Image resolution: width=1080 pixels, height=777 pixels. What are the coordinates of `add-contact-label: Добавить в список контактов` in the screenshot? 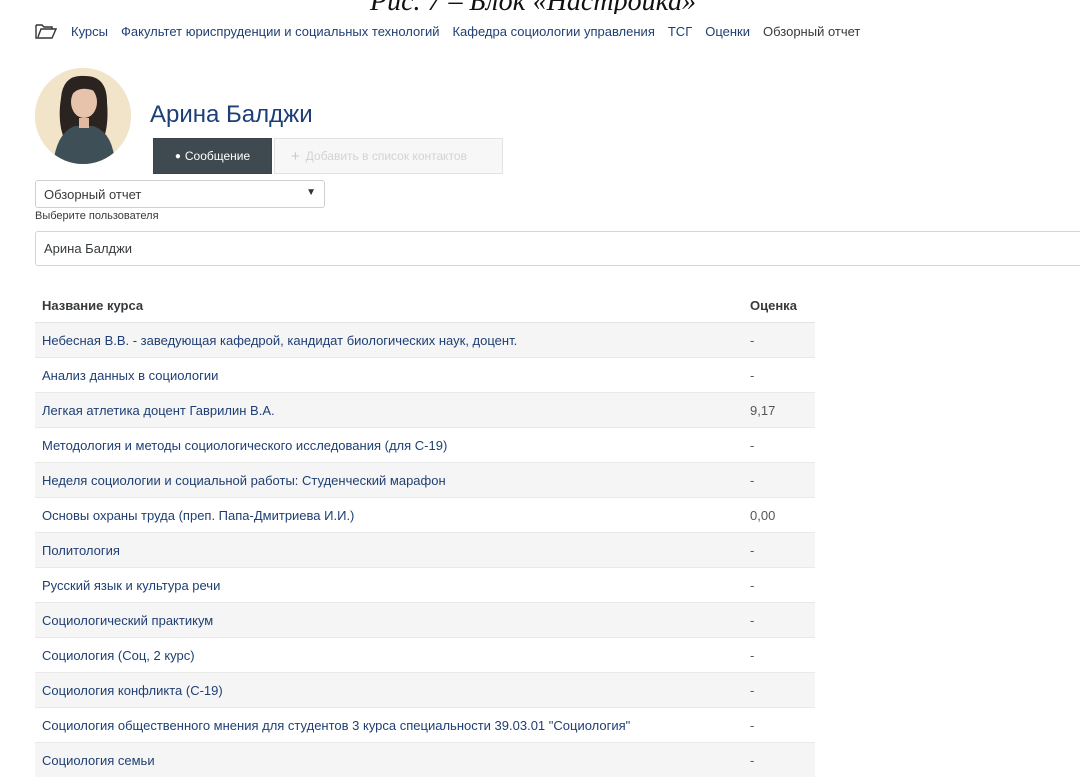 It's located at (386, 156).